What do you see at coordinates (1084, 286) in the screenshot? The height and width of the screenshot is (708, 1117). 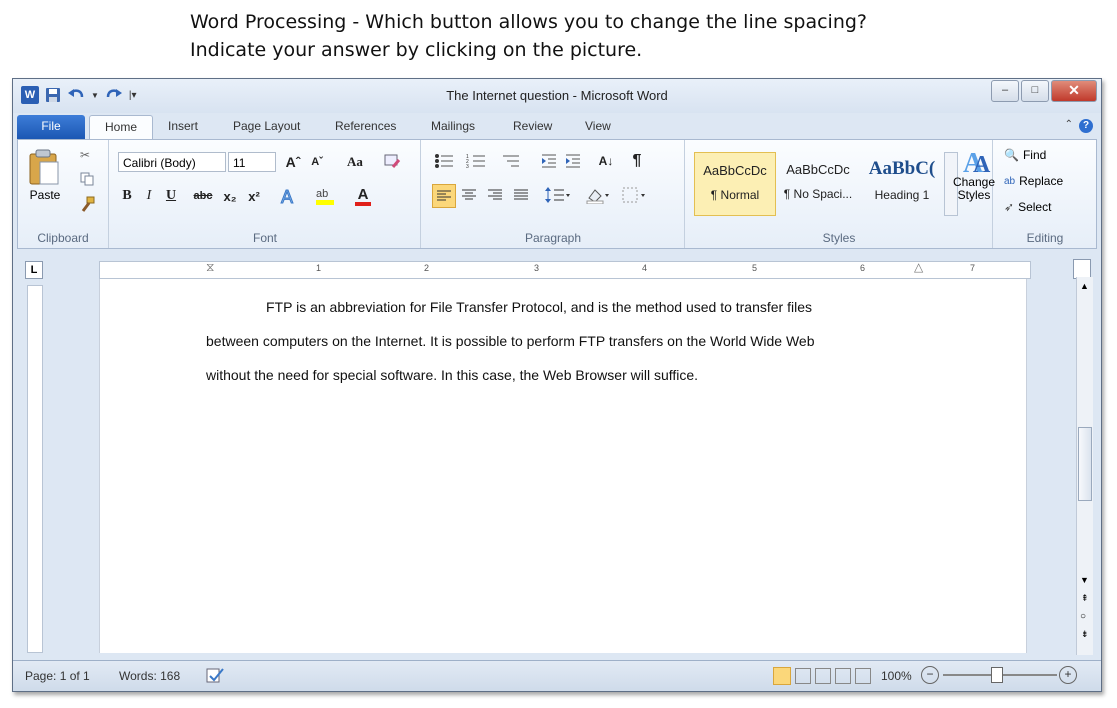 I see `scroll-up-icon: ▲` at bounding box center [1084, 286].